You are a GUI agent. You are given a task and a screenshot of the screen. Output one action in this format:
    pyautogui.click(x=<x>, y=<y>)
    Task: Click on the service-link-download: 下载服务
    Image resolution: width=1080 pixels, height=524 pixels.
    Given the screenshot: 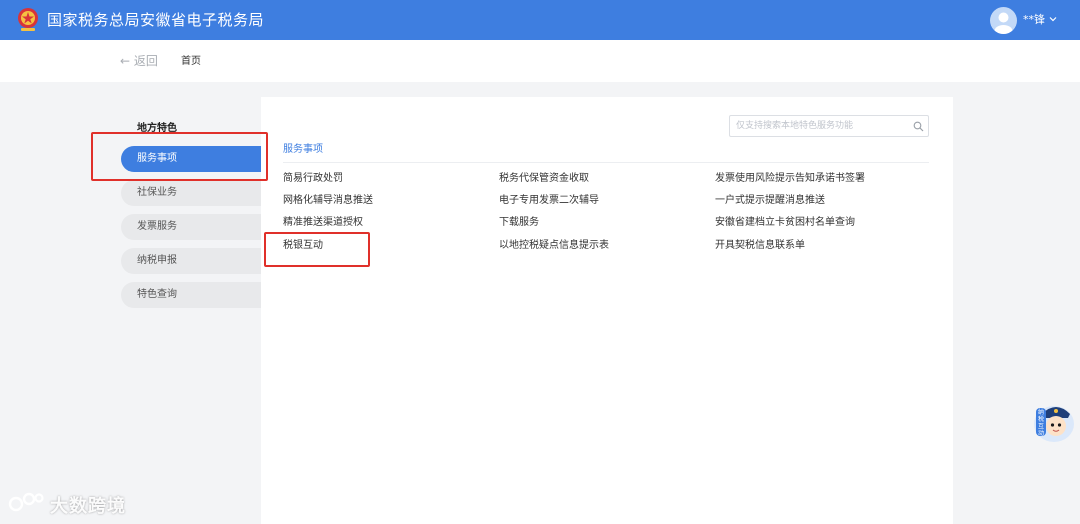 What is the action you would take?
    pyautogui.click(x=519, y=223)
    